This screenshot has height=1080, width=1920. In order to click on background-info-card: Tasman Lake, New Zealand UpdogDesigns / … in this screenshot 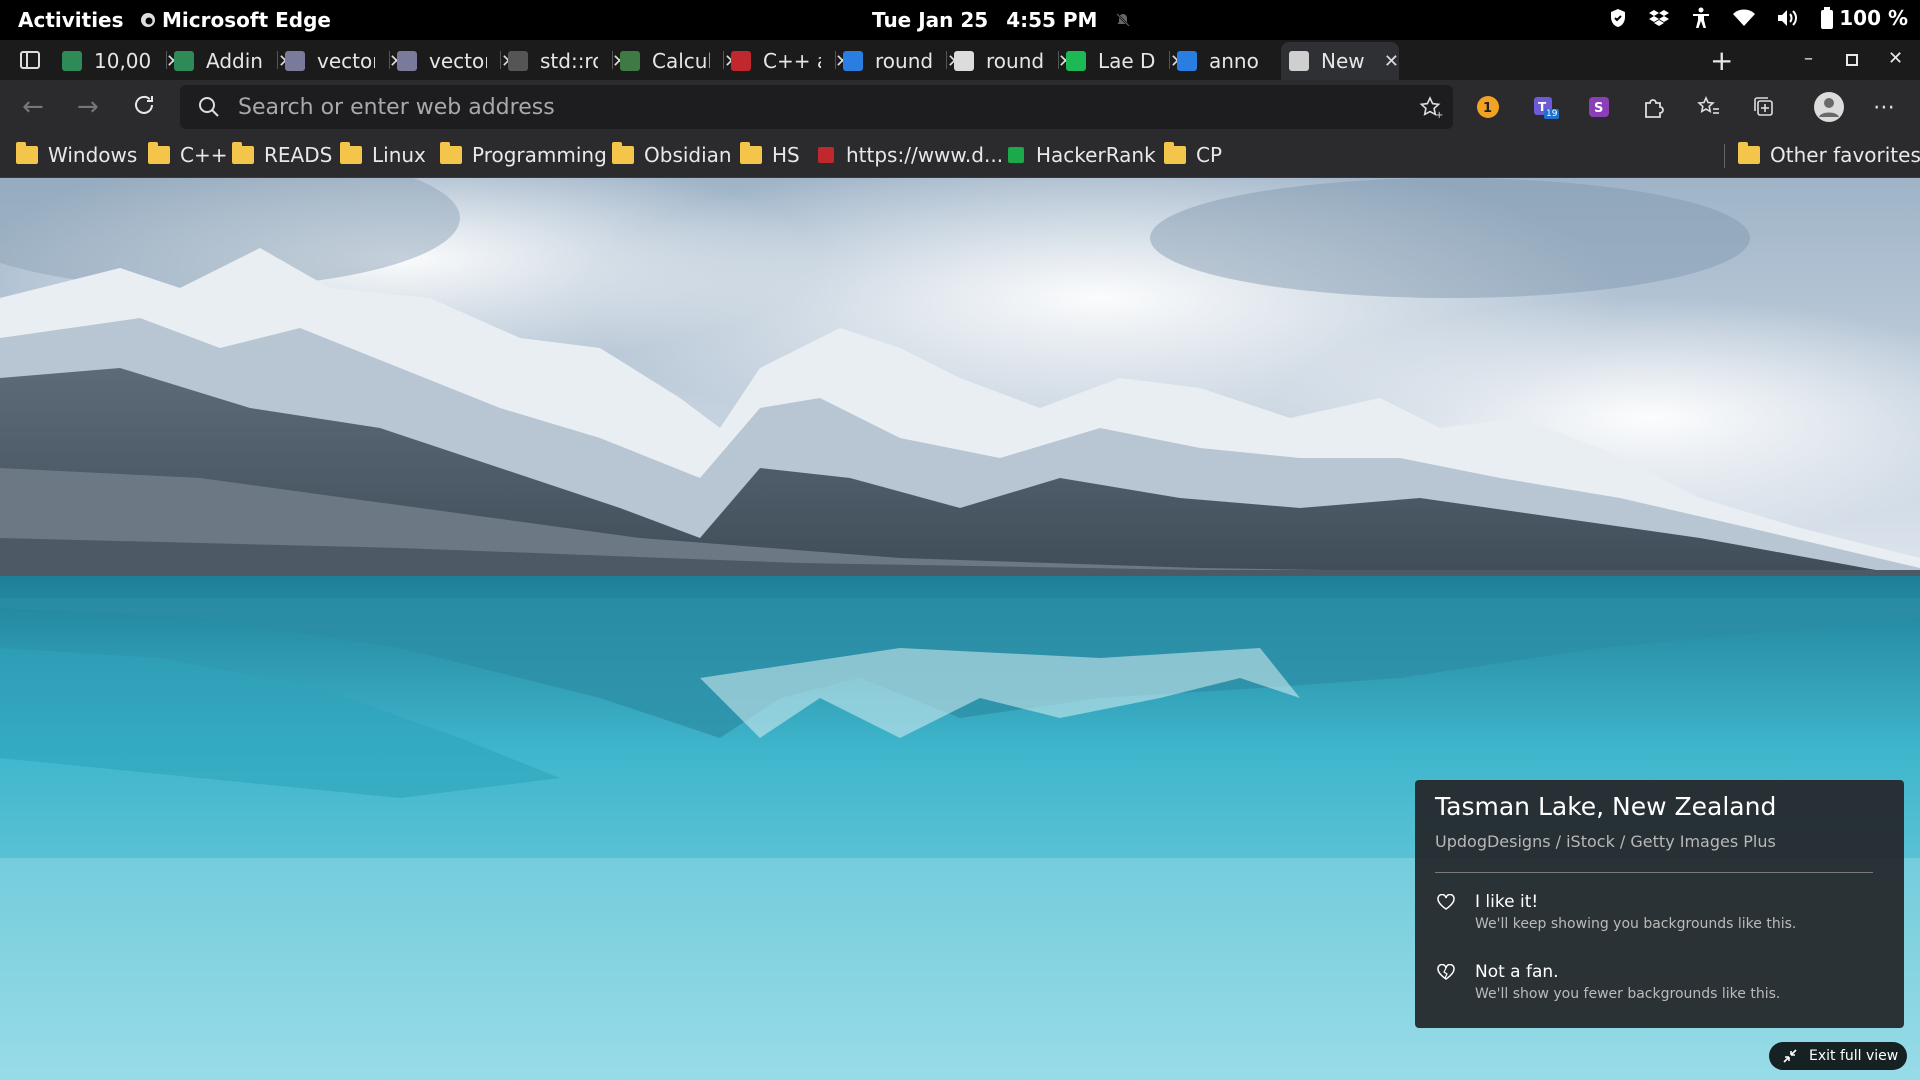, I will do `click(1659, 904)`.